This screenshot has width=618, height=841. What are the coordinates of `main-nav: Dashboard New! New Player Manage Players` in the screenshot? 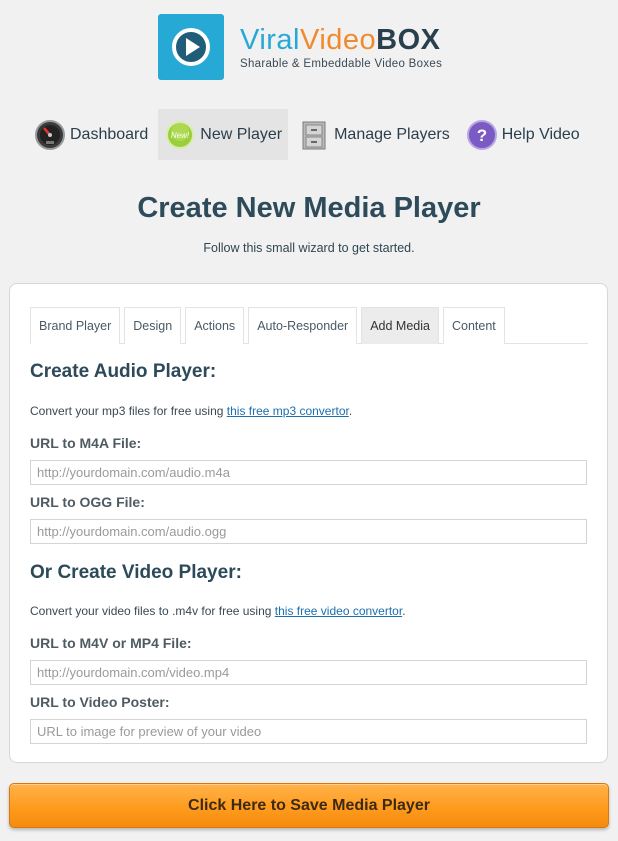 It's located at (309, 134).